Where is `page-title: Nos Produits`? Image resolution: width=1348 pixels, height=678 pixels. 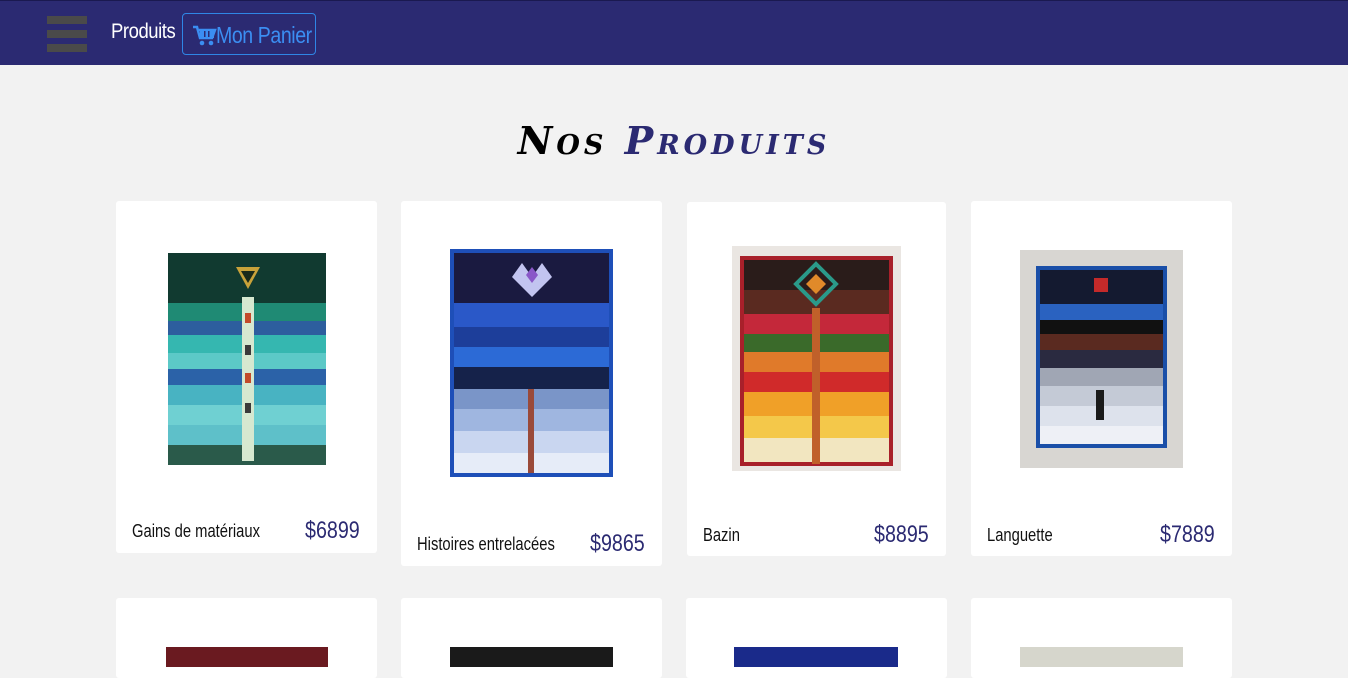
page-title: Nos Produits is located at coordinates (674, 140).